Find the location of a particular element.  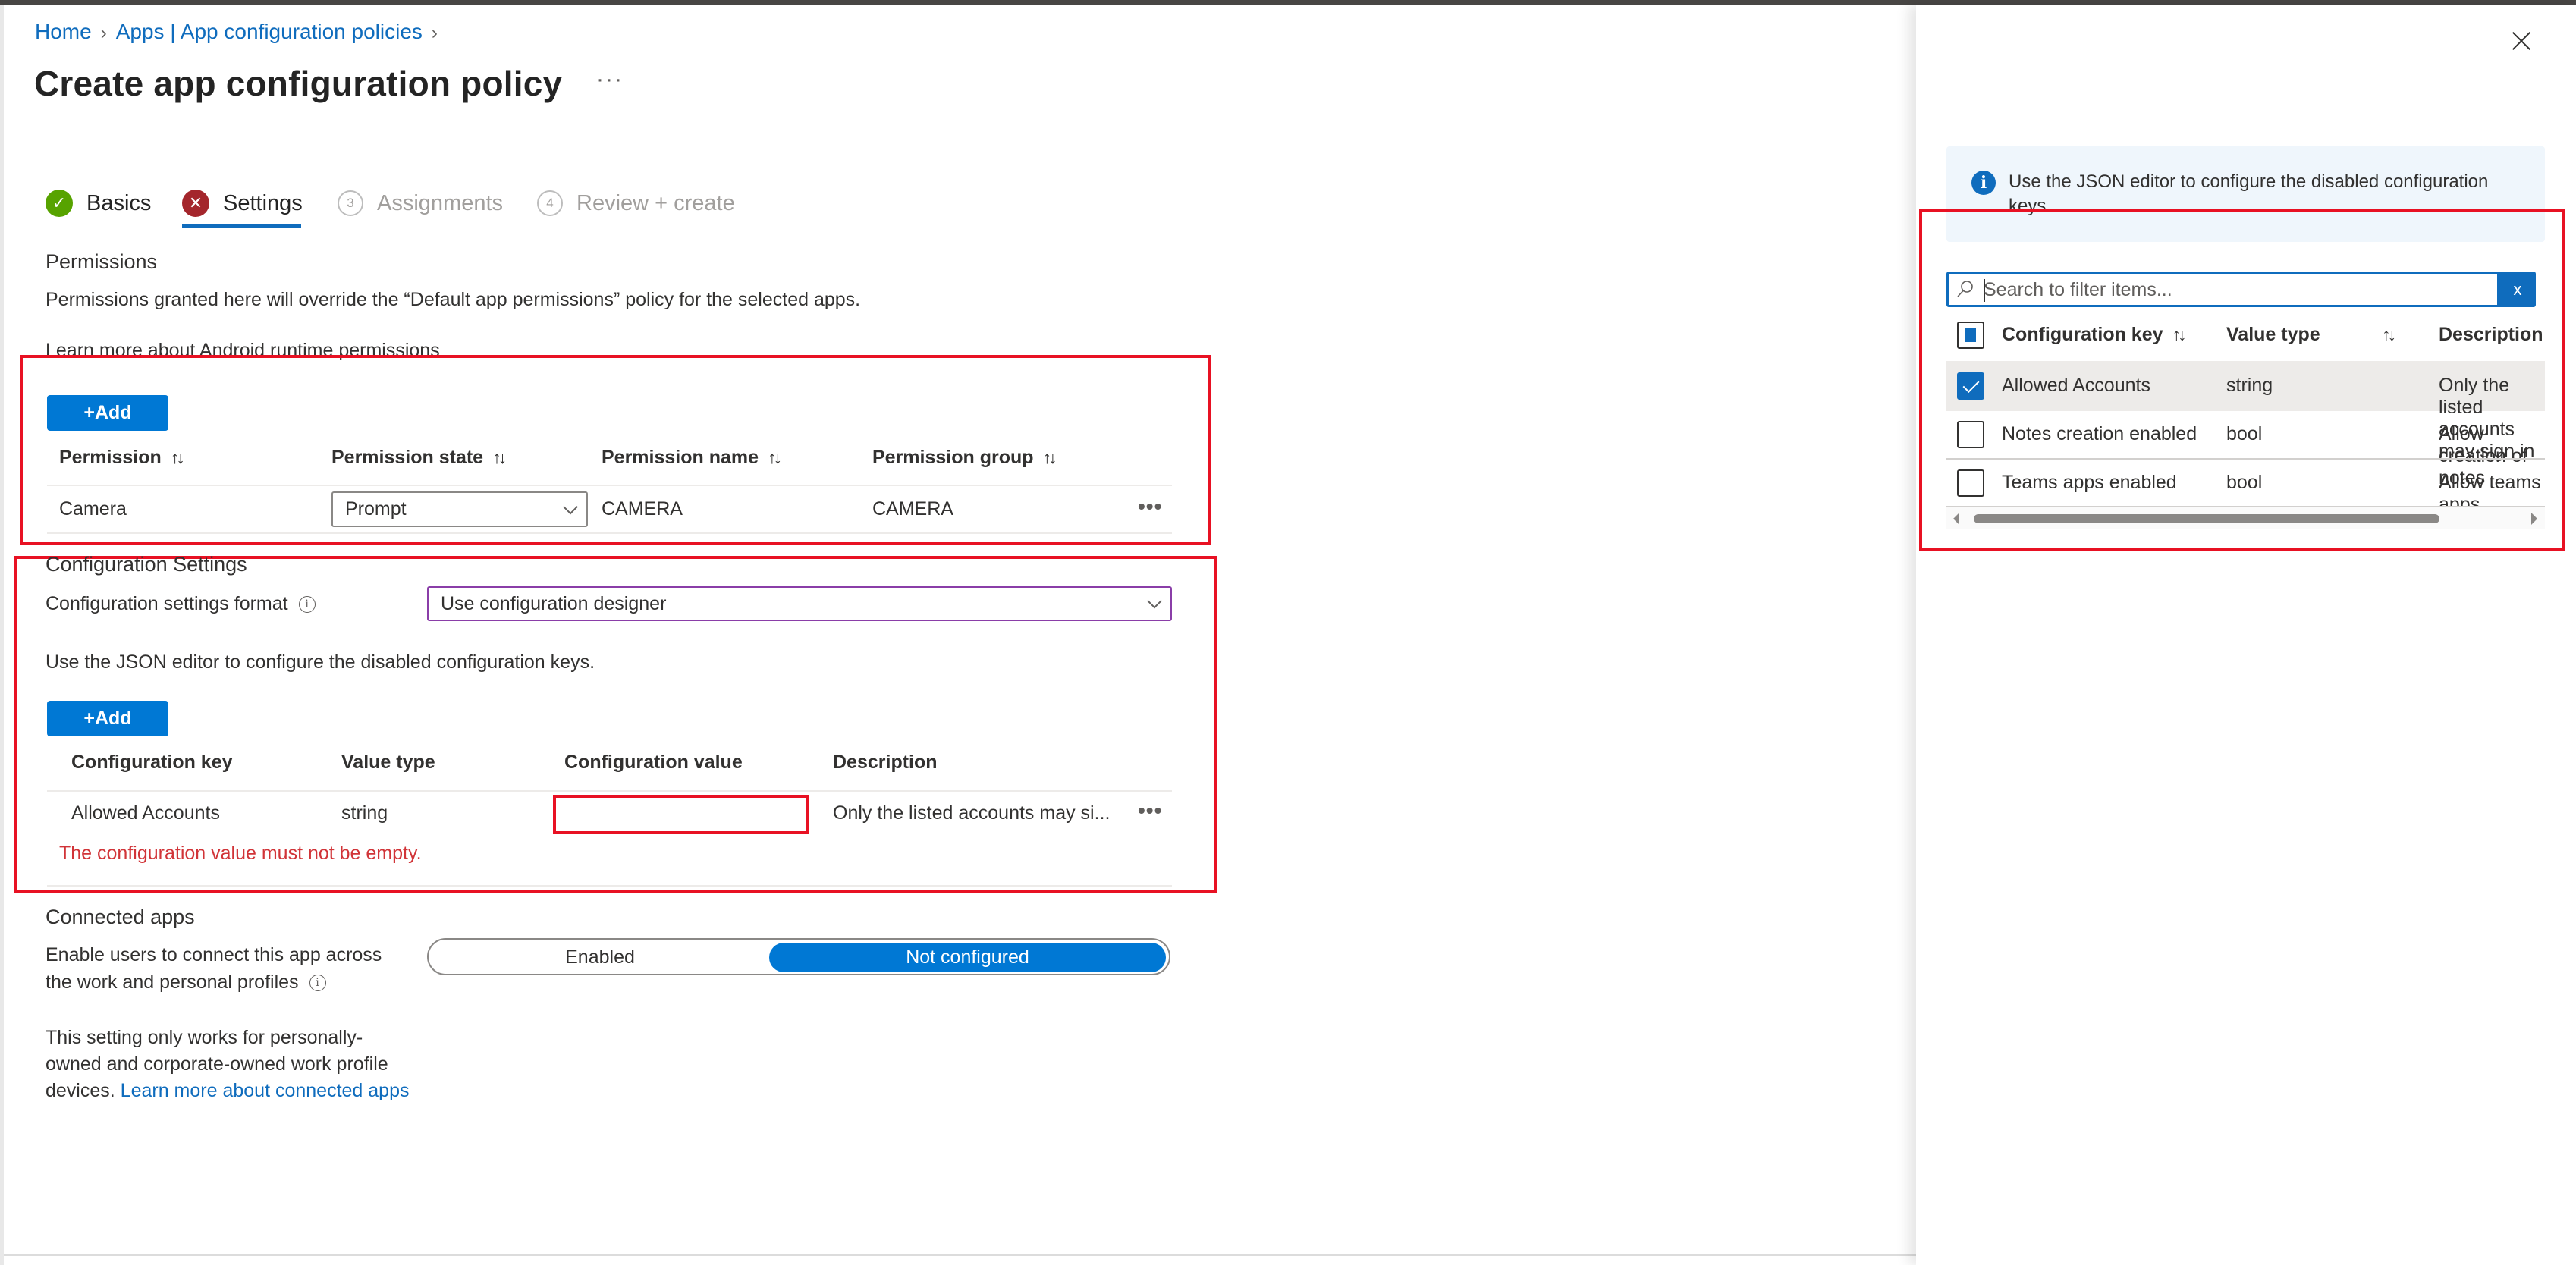

breadcrumb-home: Home is located at coordinates (63, 31).